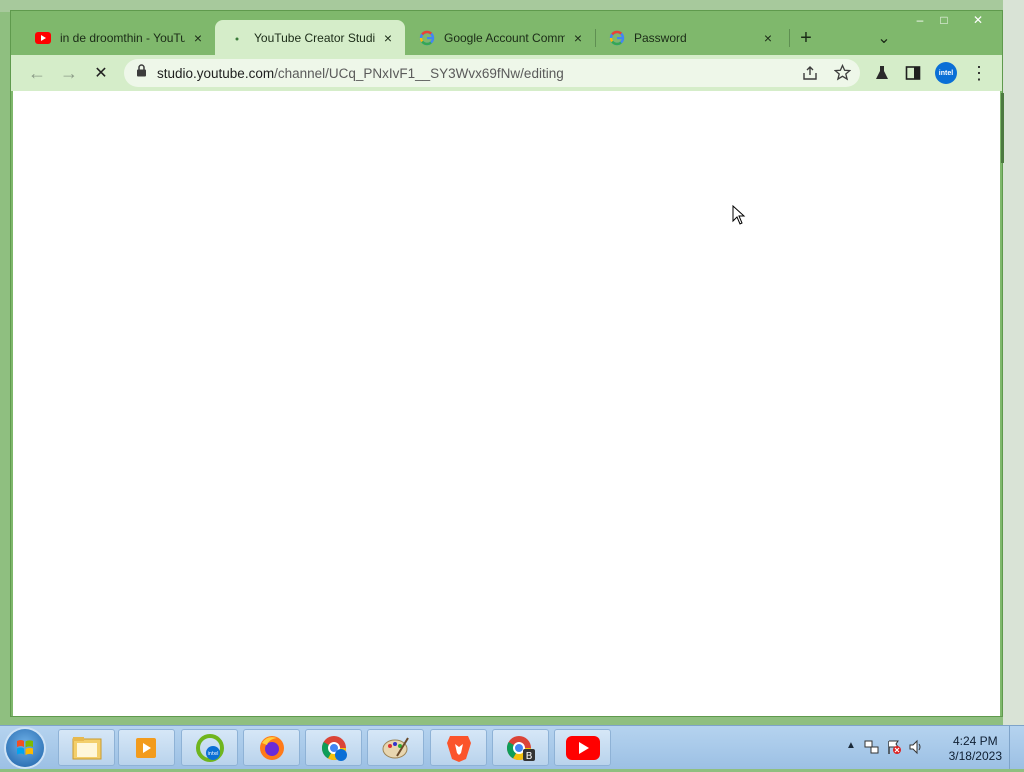  I want to click on tab-password: Password ×, so click(690, 37).